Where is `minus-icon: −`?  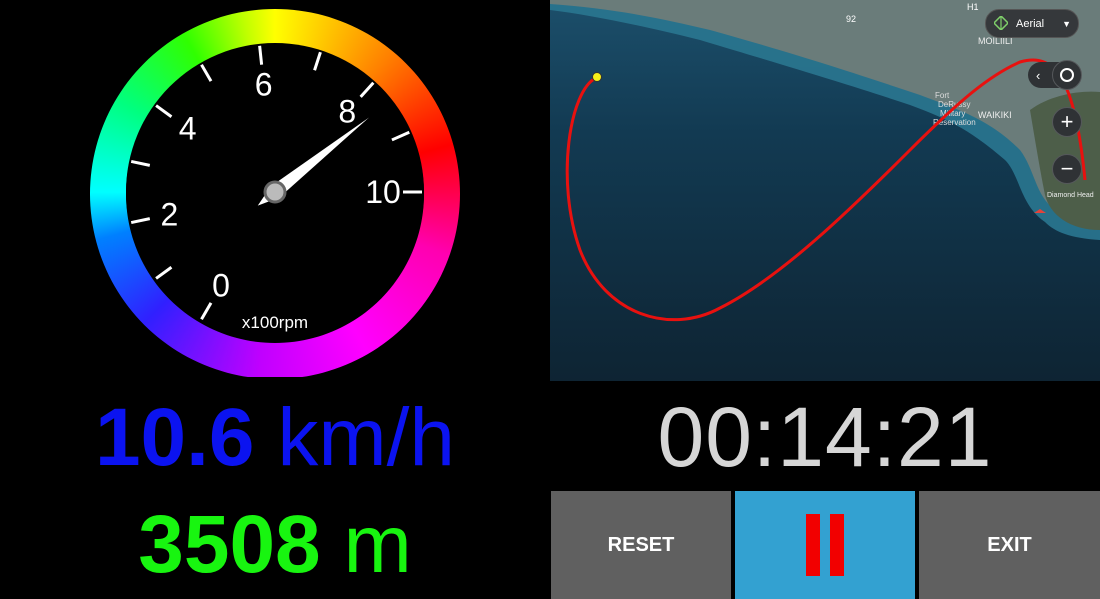 minus-icon: − is located at coordinates (1067, 168).